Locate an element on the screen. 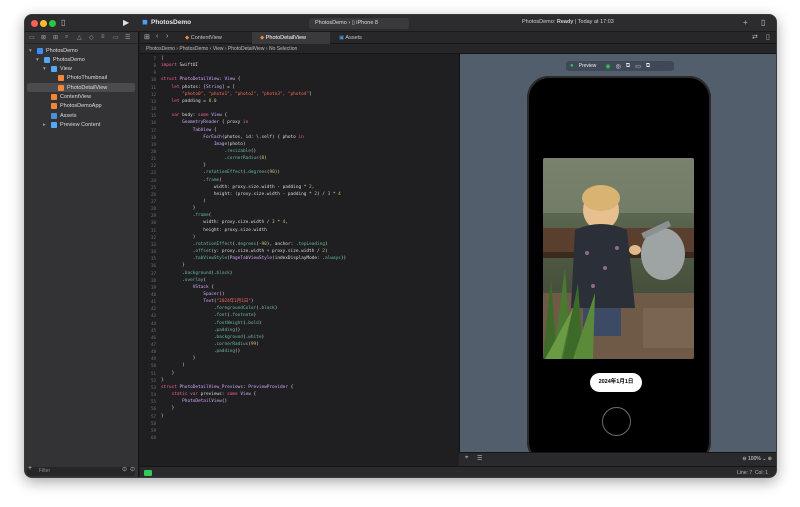  variants-icon: ⧉ is located at coordinates (628, 66).